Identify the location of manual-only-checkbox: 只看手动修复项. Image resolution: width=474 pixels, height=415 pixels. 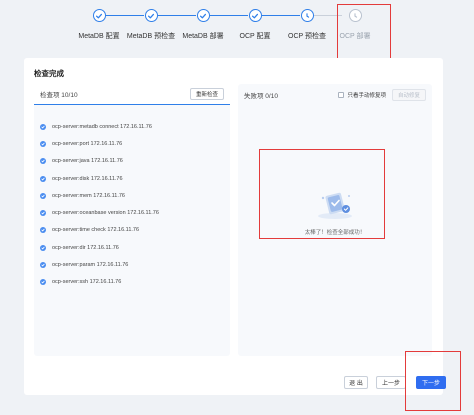
(362, 95).